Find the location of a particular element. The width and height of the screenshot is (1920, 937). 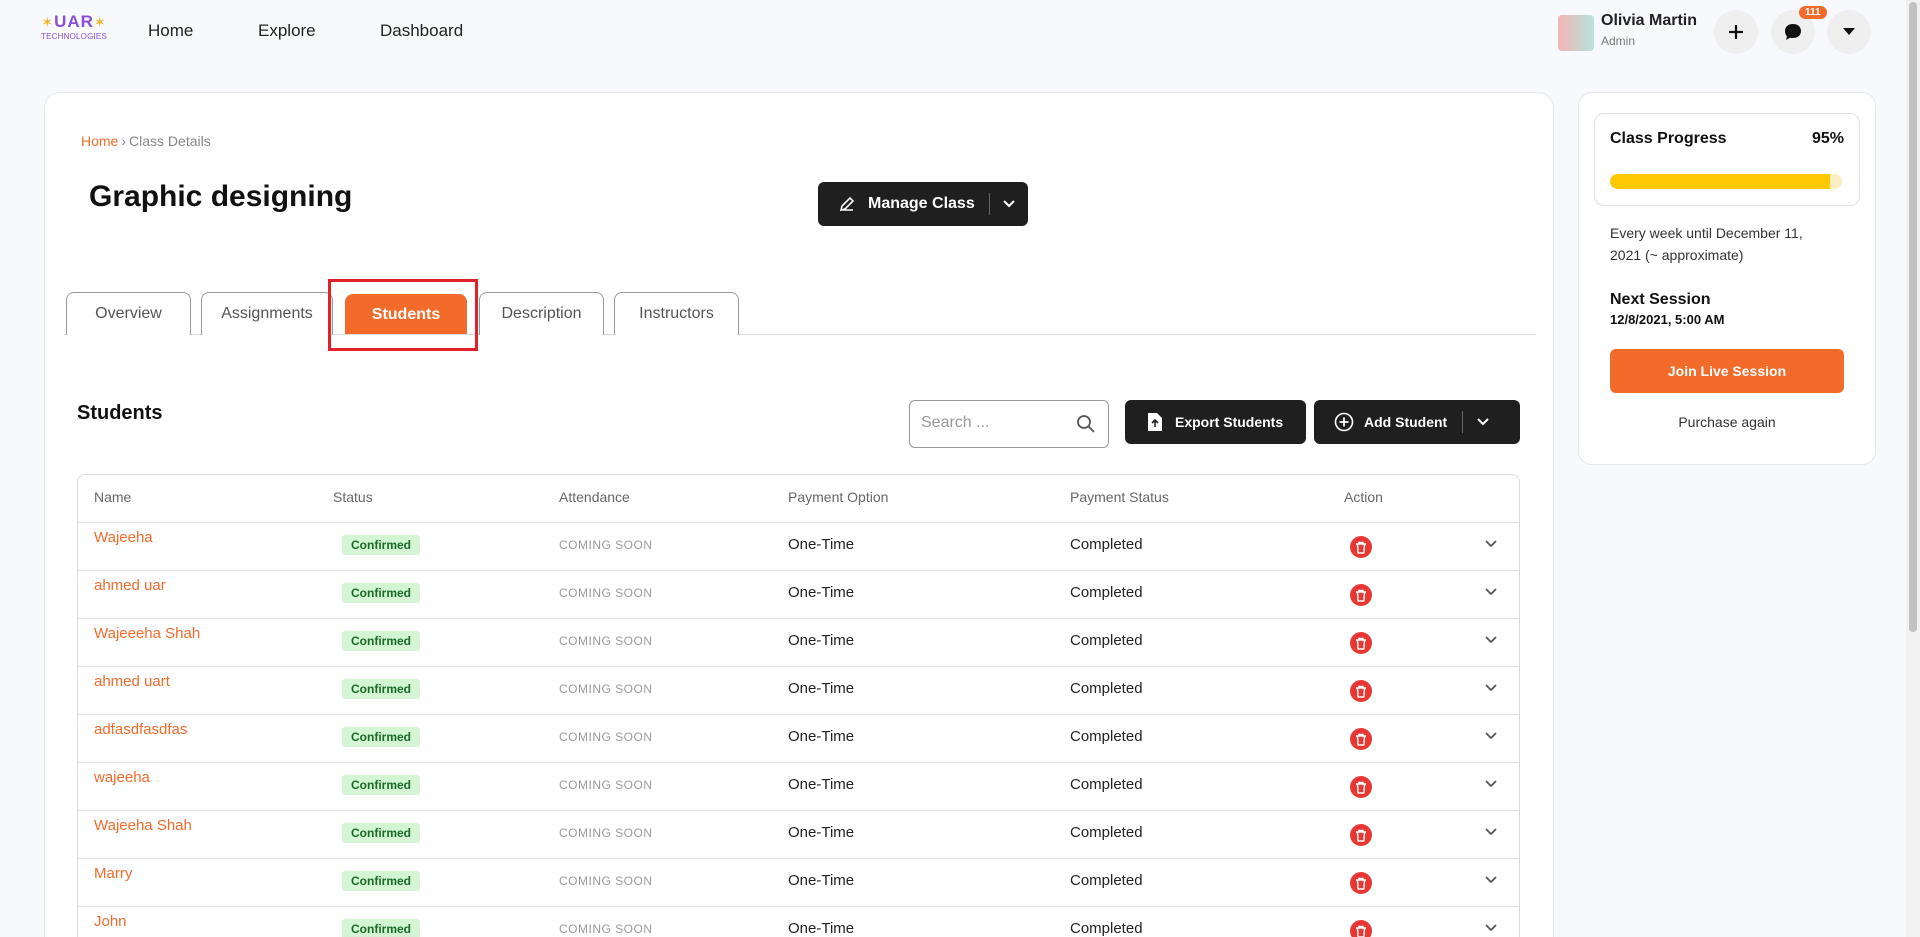

student-name-link: Wajeeha Shah is located at coordinates (143, 825).